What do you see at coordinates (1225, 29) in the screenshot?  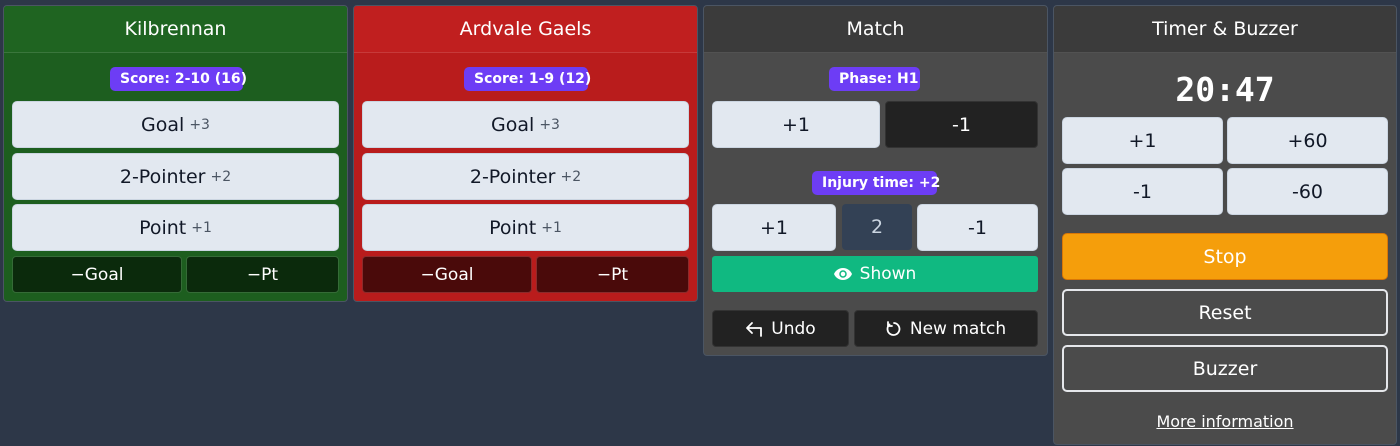 I see `panel-title: Timer & Buzzer` at bounding box center [1225, 29].